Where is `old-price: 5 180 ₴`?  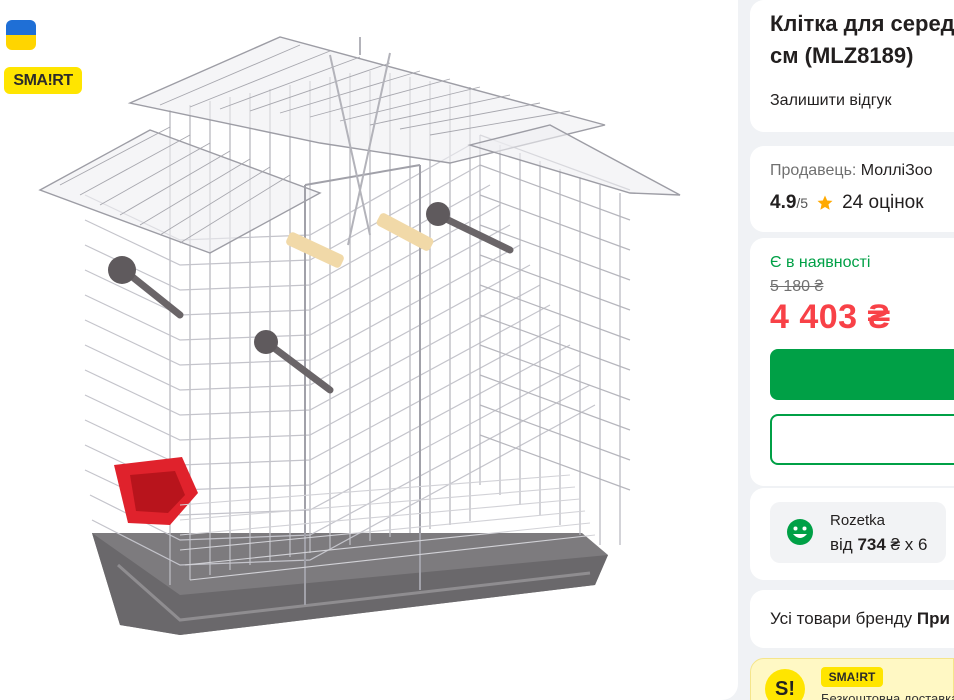
old-price: 5 180 ₴ is located at coordinates (797, 286).